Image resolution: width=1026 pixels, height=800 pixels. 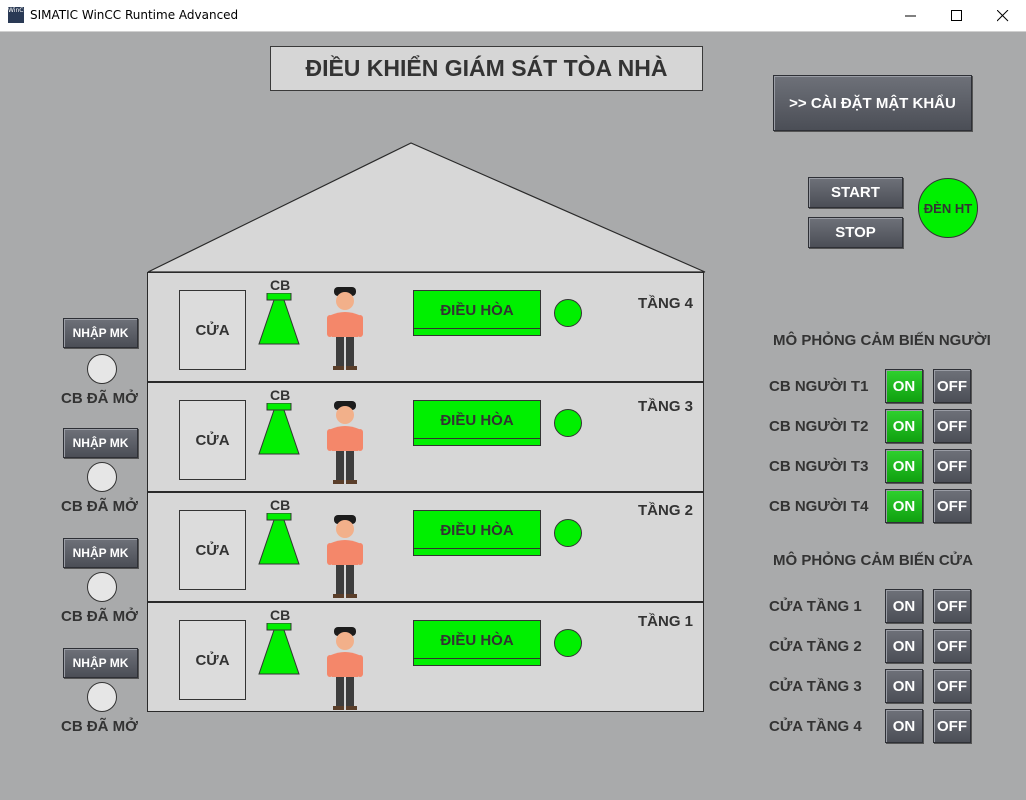 I want to click on door-floor-4: CỬA, so click(x=212, y=330).